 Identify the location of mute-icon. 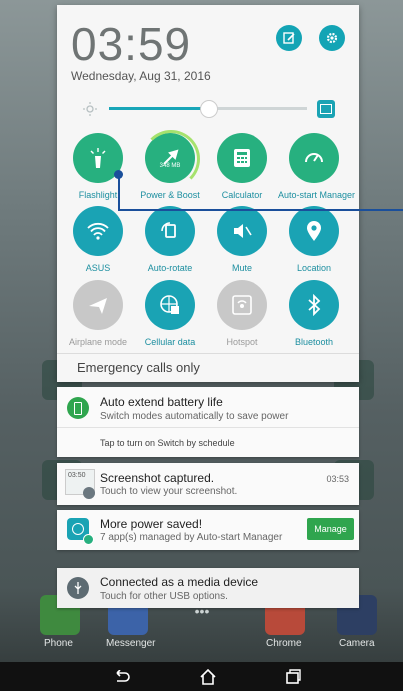
(242, 231).